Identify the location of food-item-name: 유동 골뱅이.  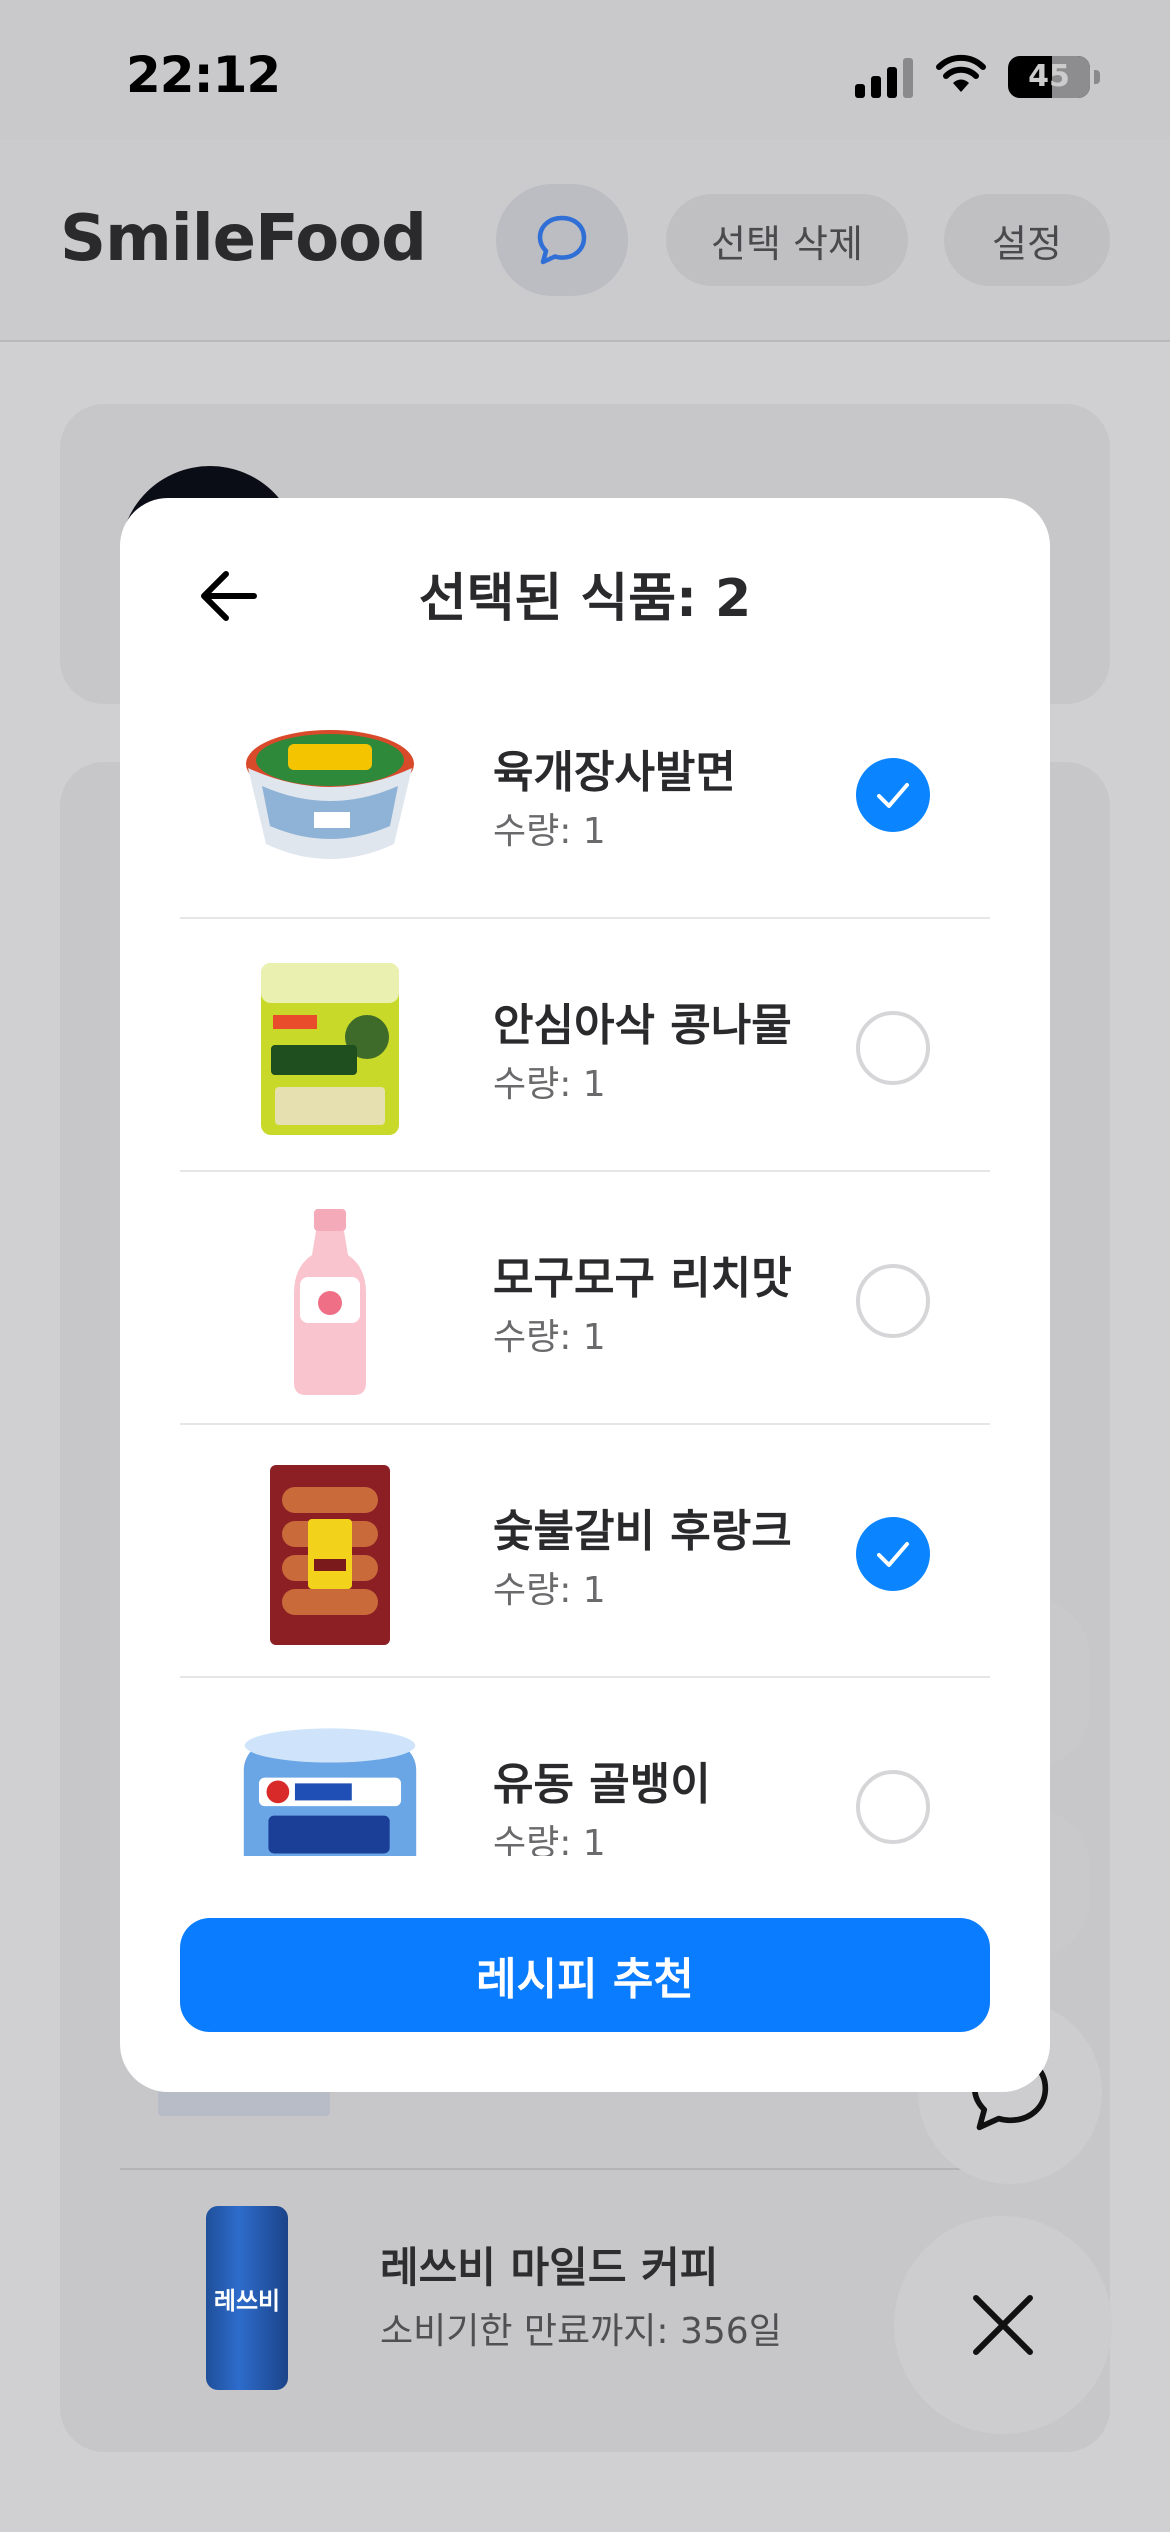
(602, 1784).